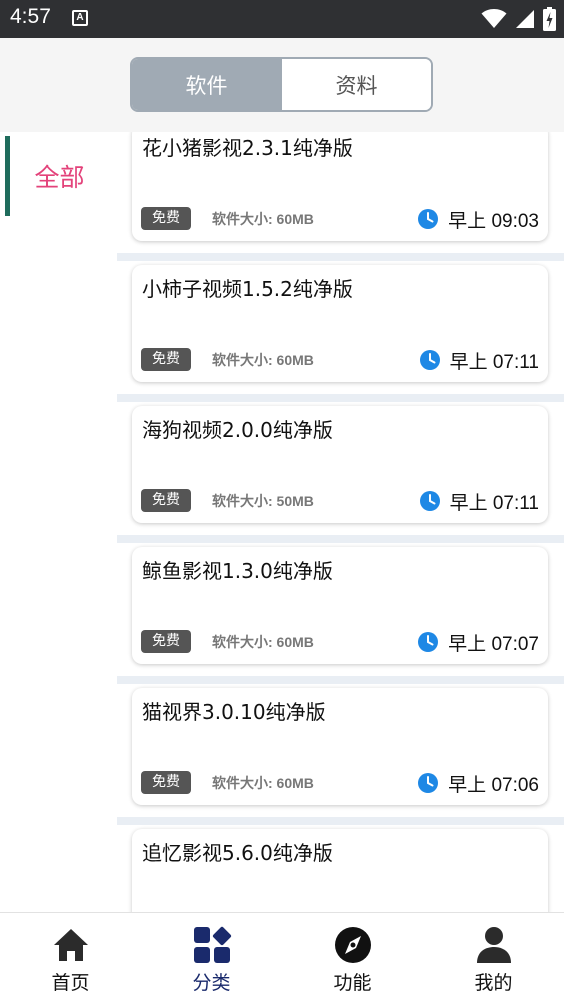 The height and width of the screenshot is (1002, 564). I want to click on segmented-control: 软件 资料, so click(281, 84).